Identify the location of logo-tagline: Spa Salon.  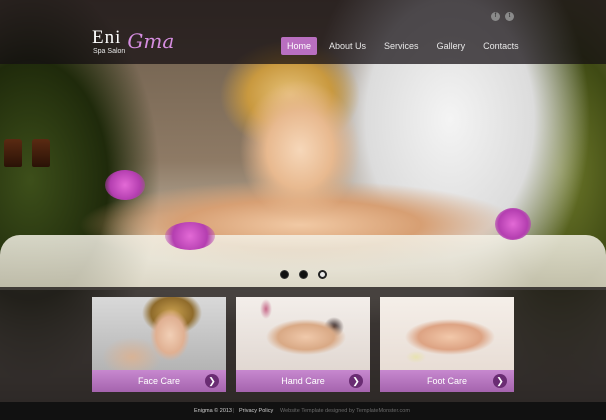
(109, 51).